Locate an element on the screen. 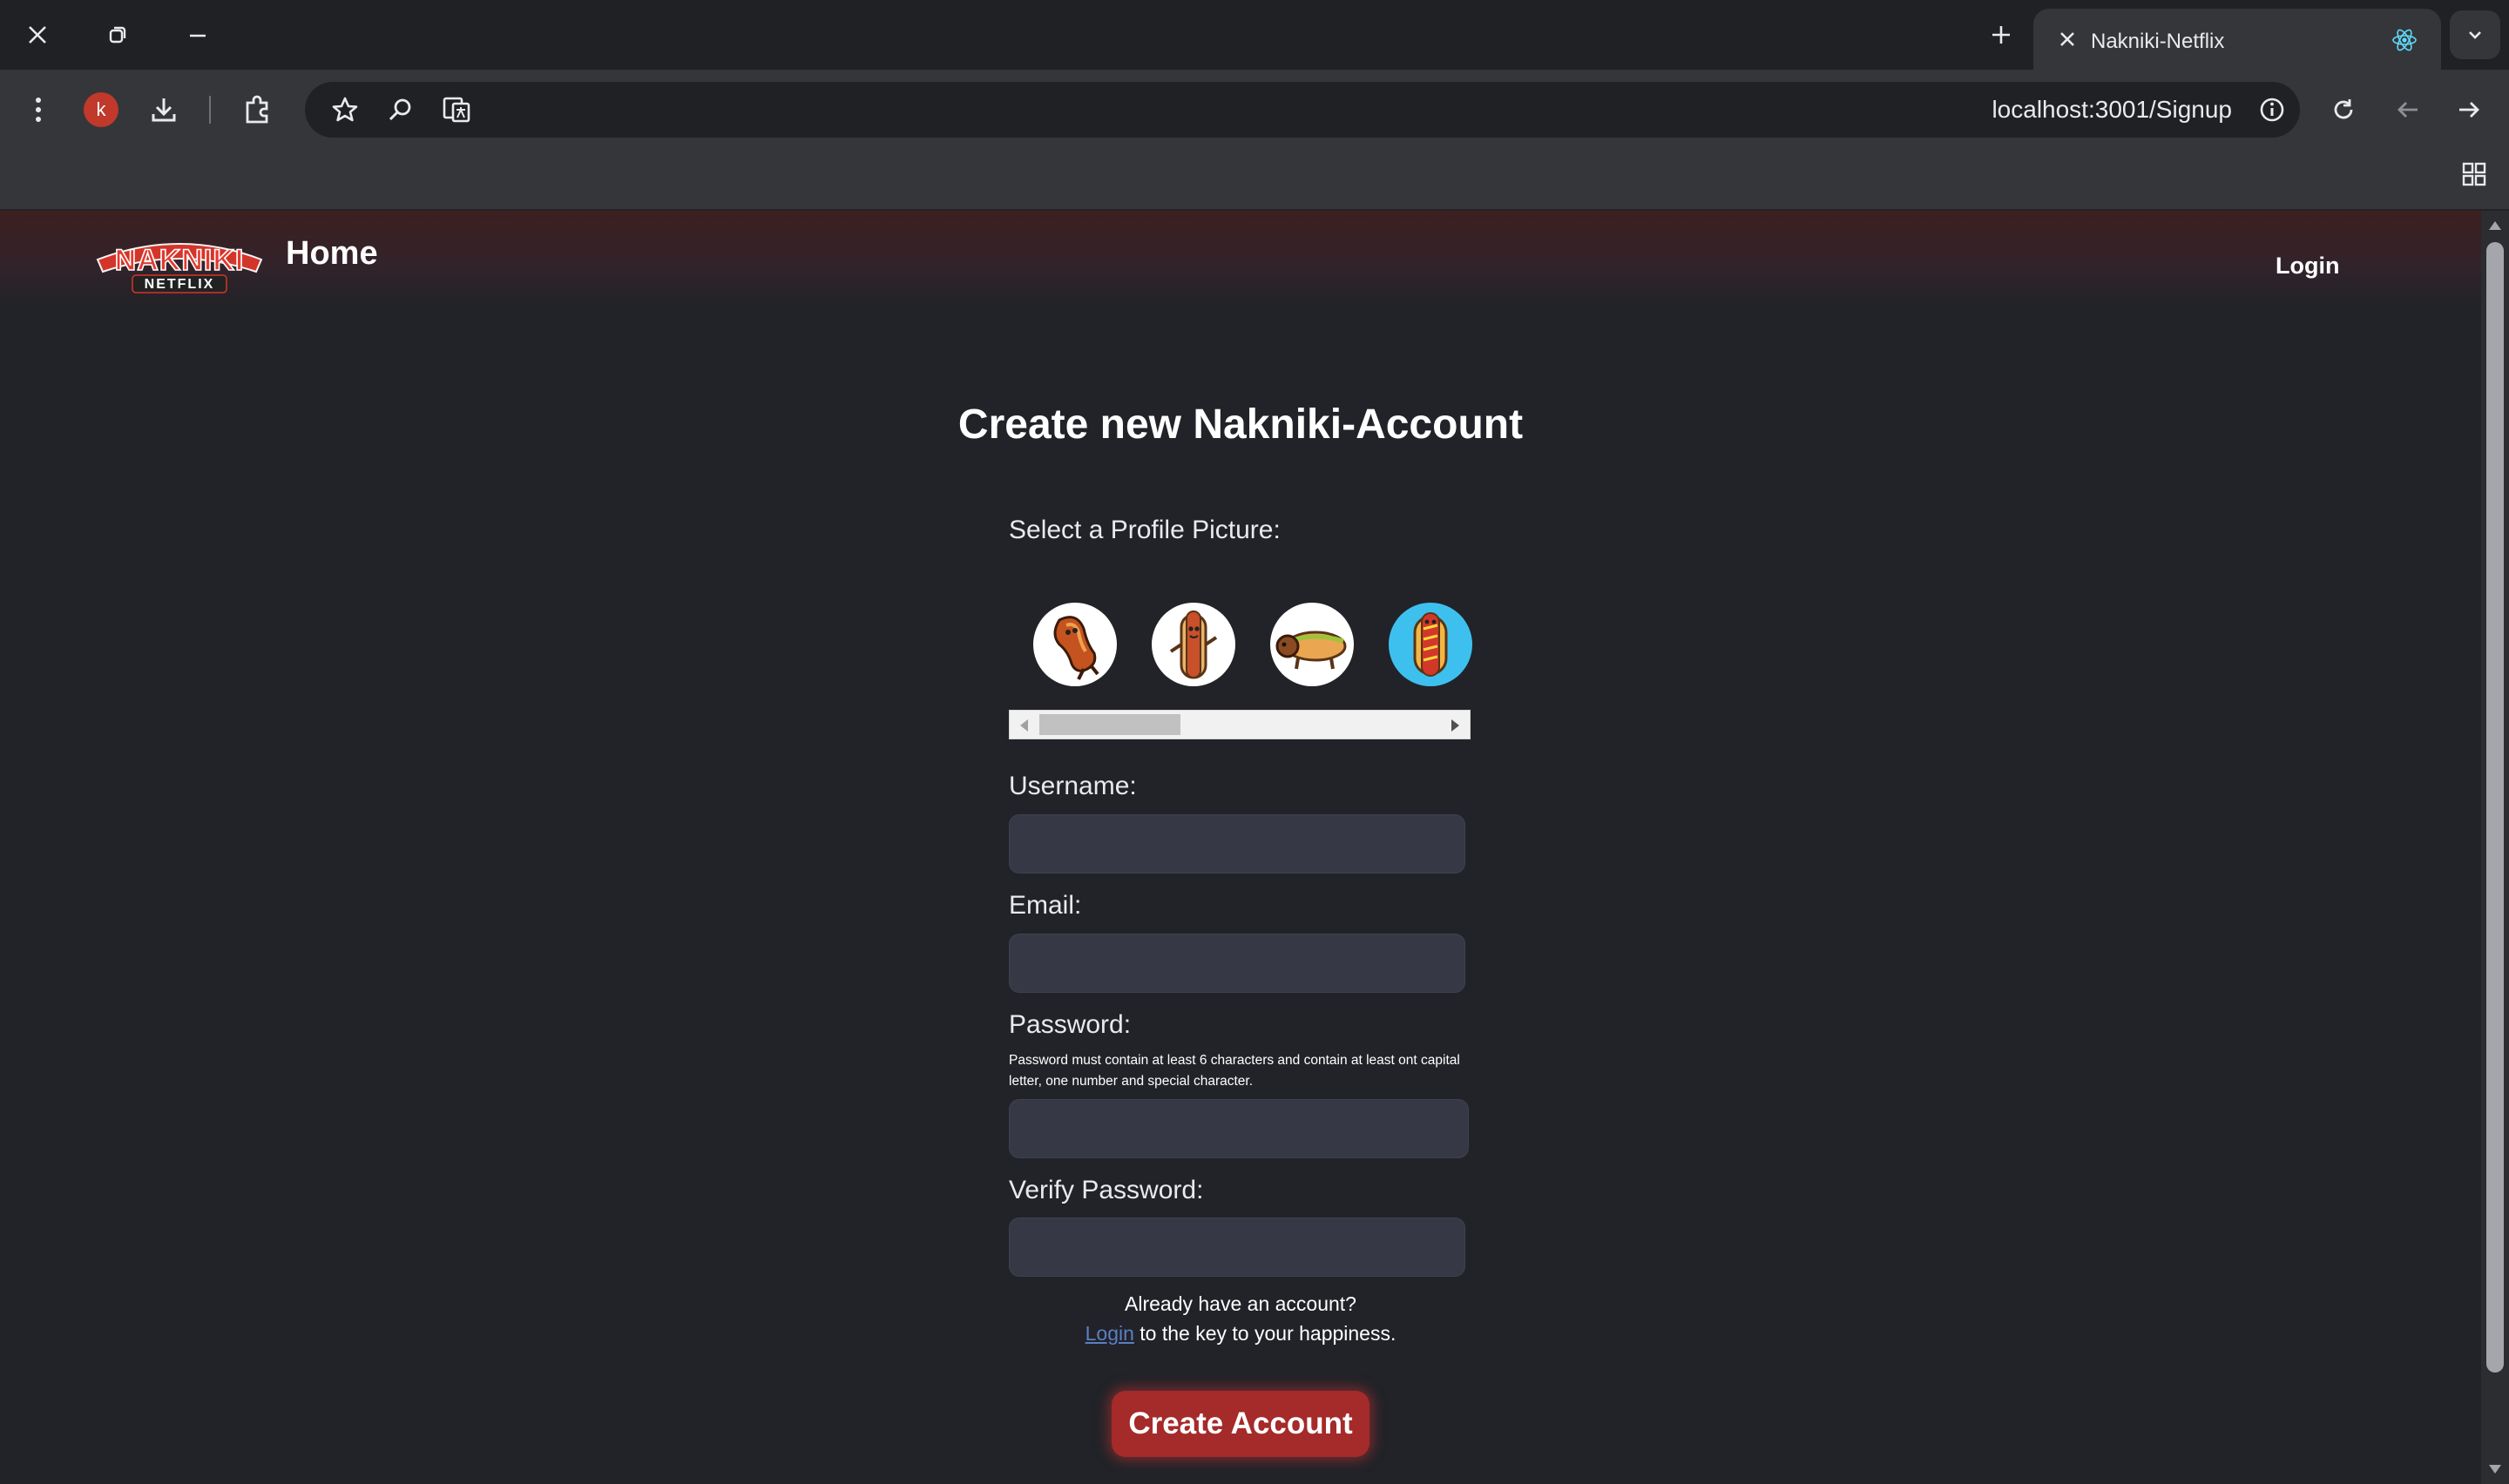 The width and height of the screenshot is (2509, 1484). verify-password-label: Verify Password: is located at coordinates (1106, 1190).